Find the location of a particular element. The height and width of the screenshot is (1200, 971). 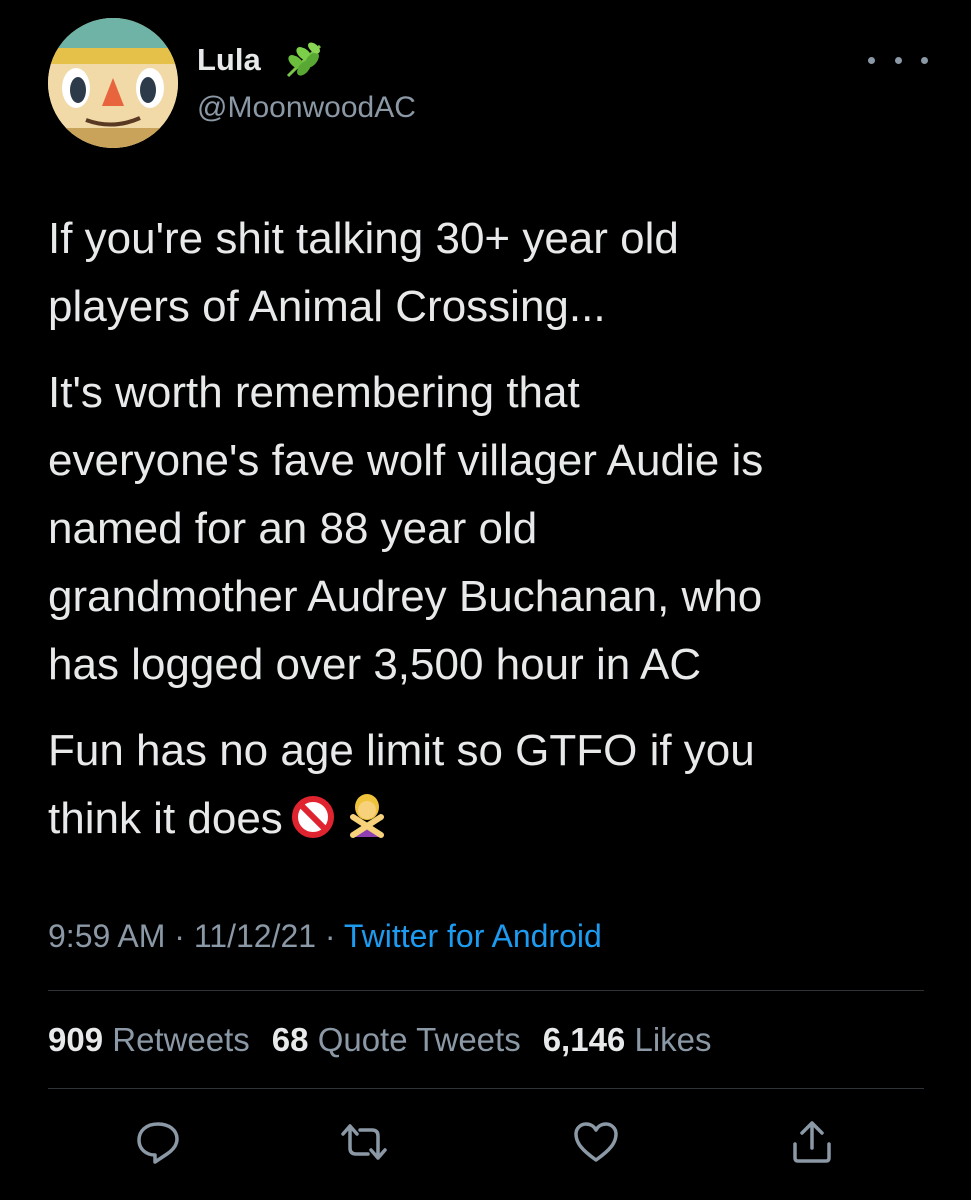

likes-count: 6,146 is located at coordinates (584, 1039).